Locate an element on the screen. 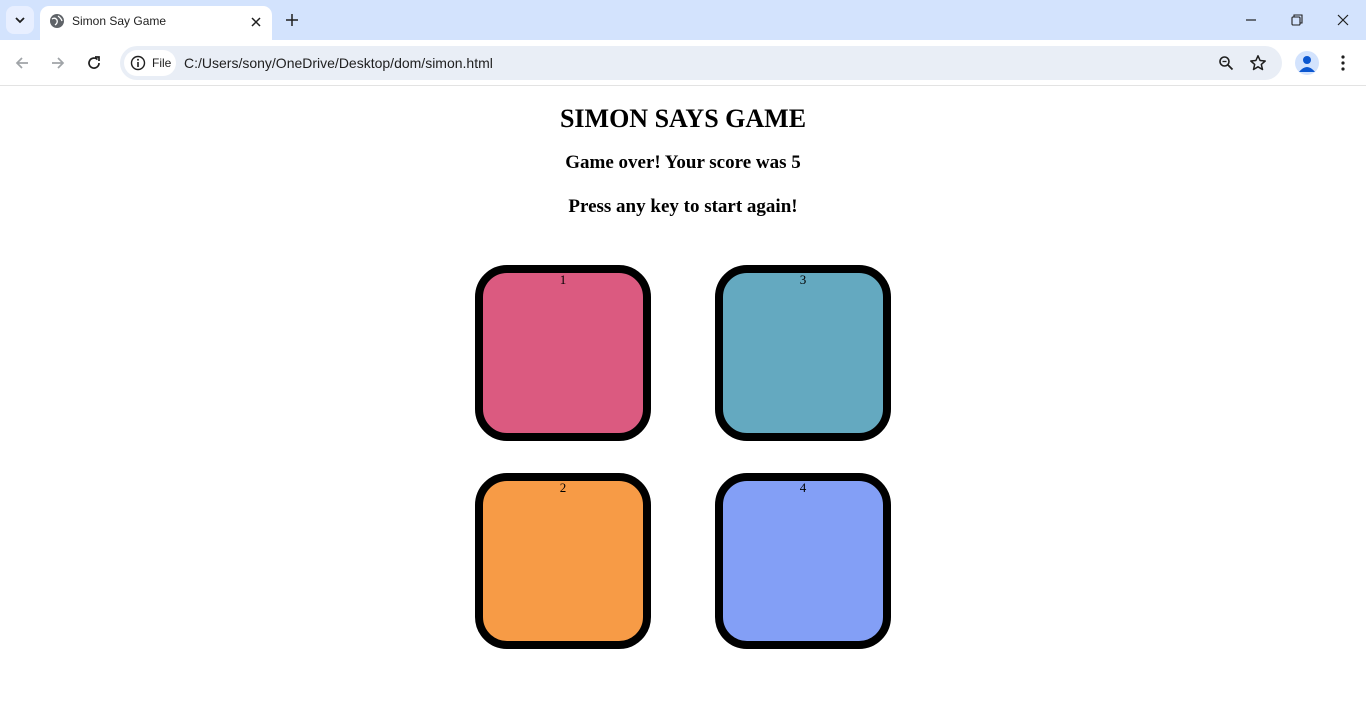 Image resolution: width=1366 pixels, height=711 pixels. tab-search-icon is located at coordinates (20, 20).